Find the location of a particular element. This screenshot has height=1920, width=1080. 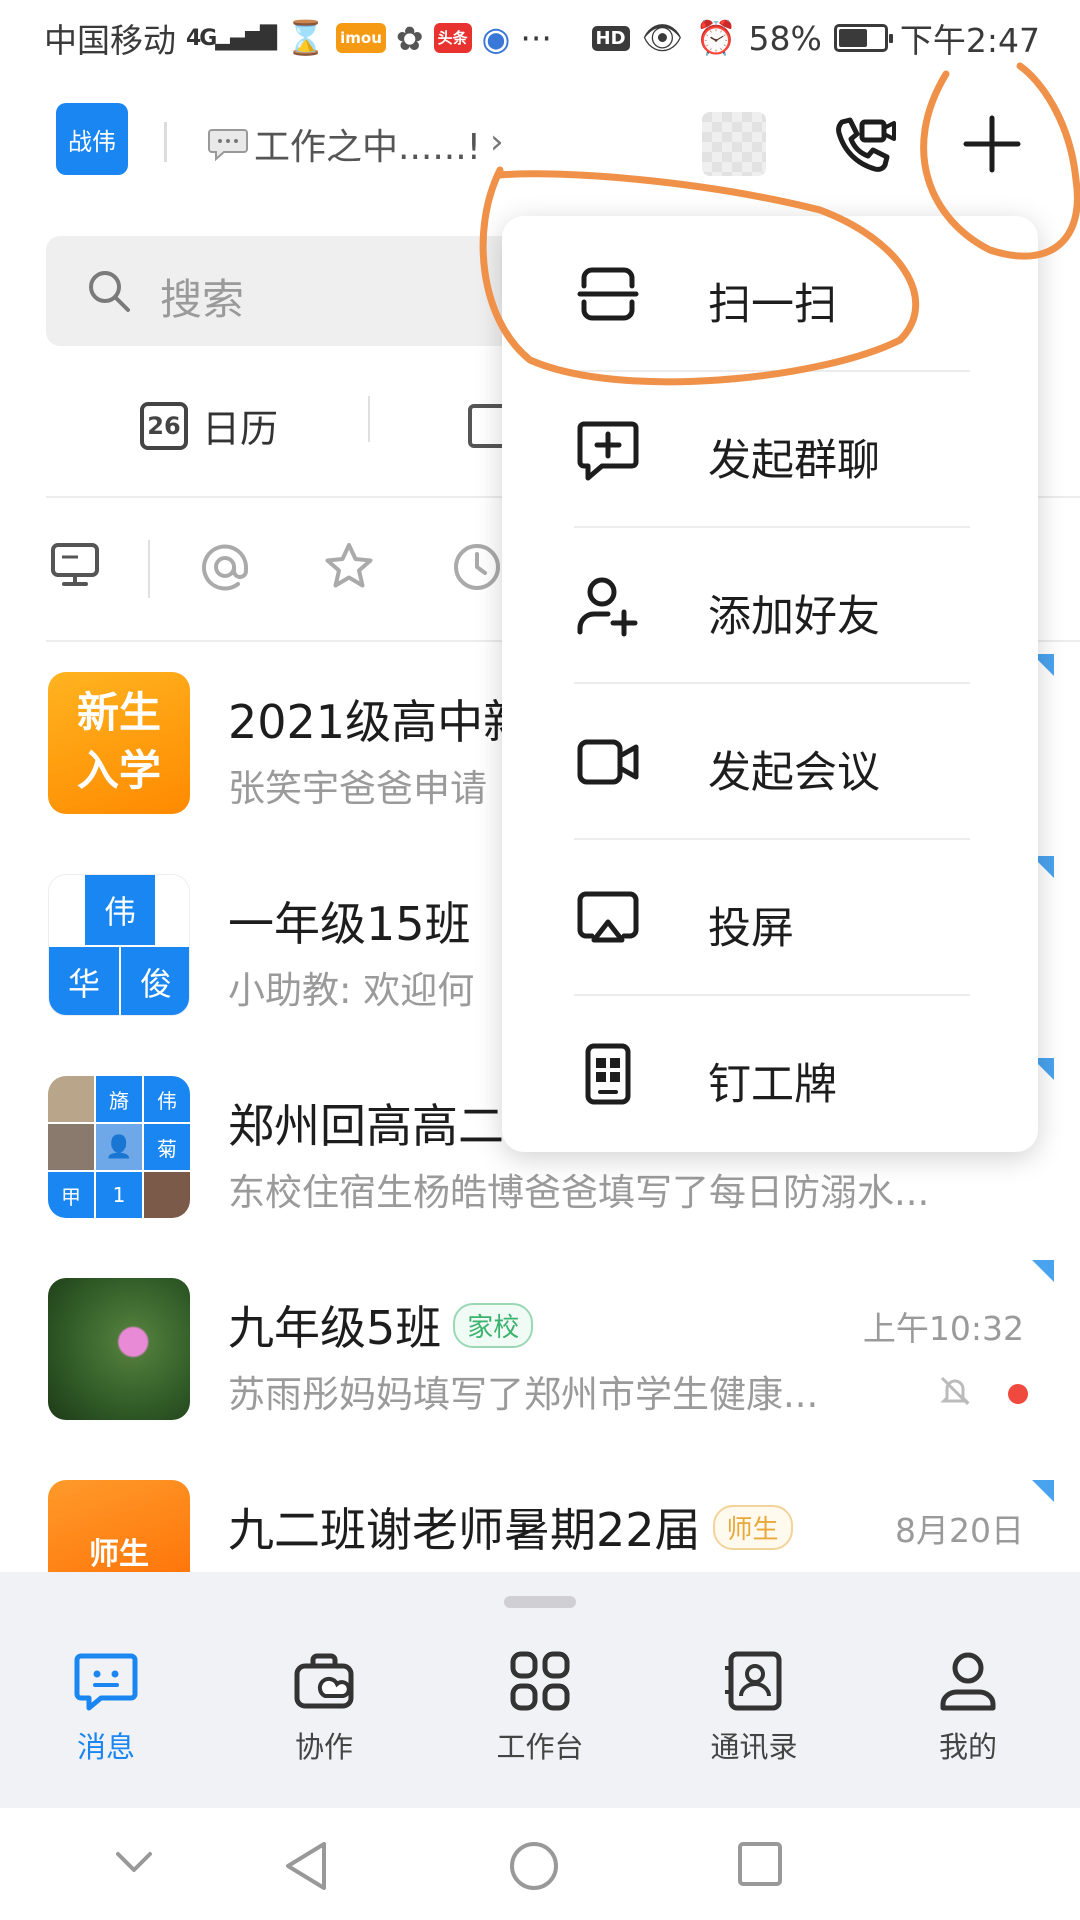

contact-avatar is located at coordinates (734, 144).